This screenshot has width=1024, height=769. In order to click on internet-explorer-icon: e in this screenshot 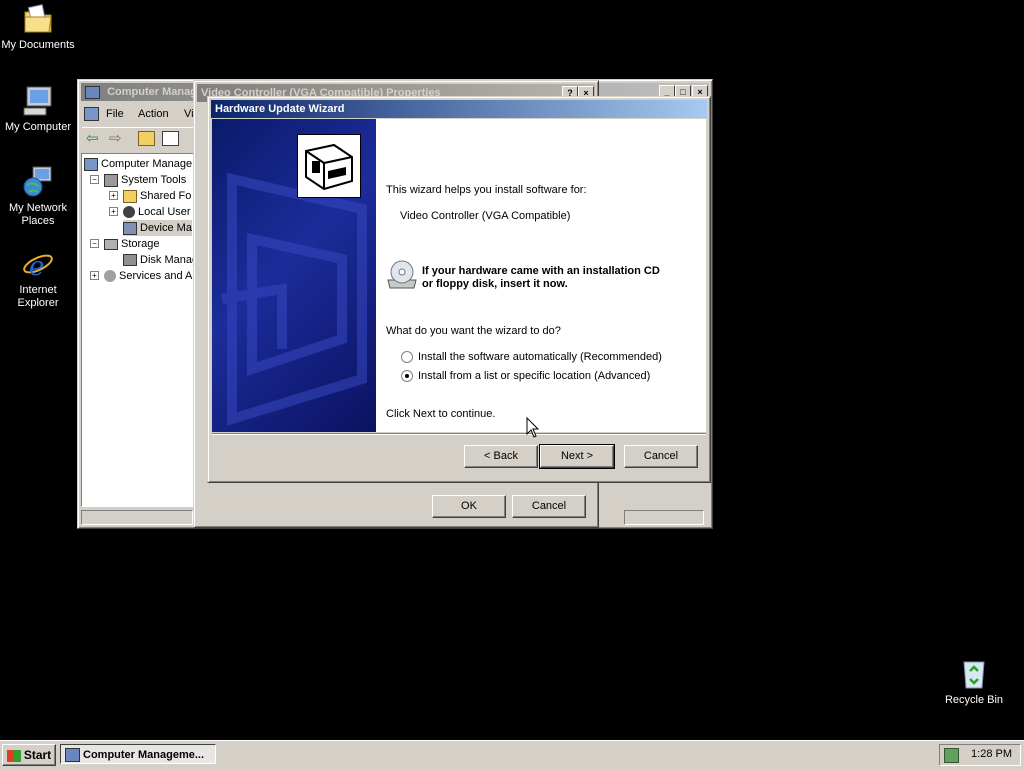, I will do `click(38, 264)`.